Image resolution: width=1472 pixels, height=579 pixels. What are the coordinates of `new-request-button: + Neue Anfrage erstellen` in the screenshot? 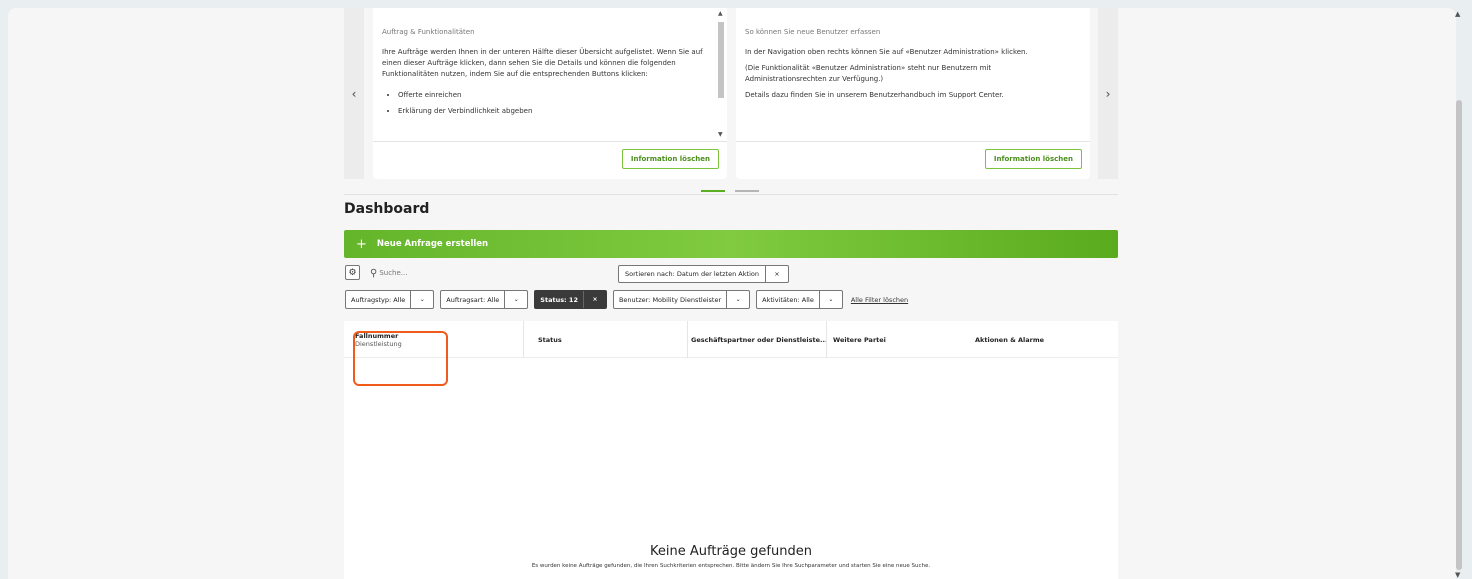 It's located at (731, 244).